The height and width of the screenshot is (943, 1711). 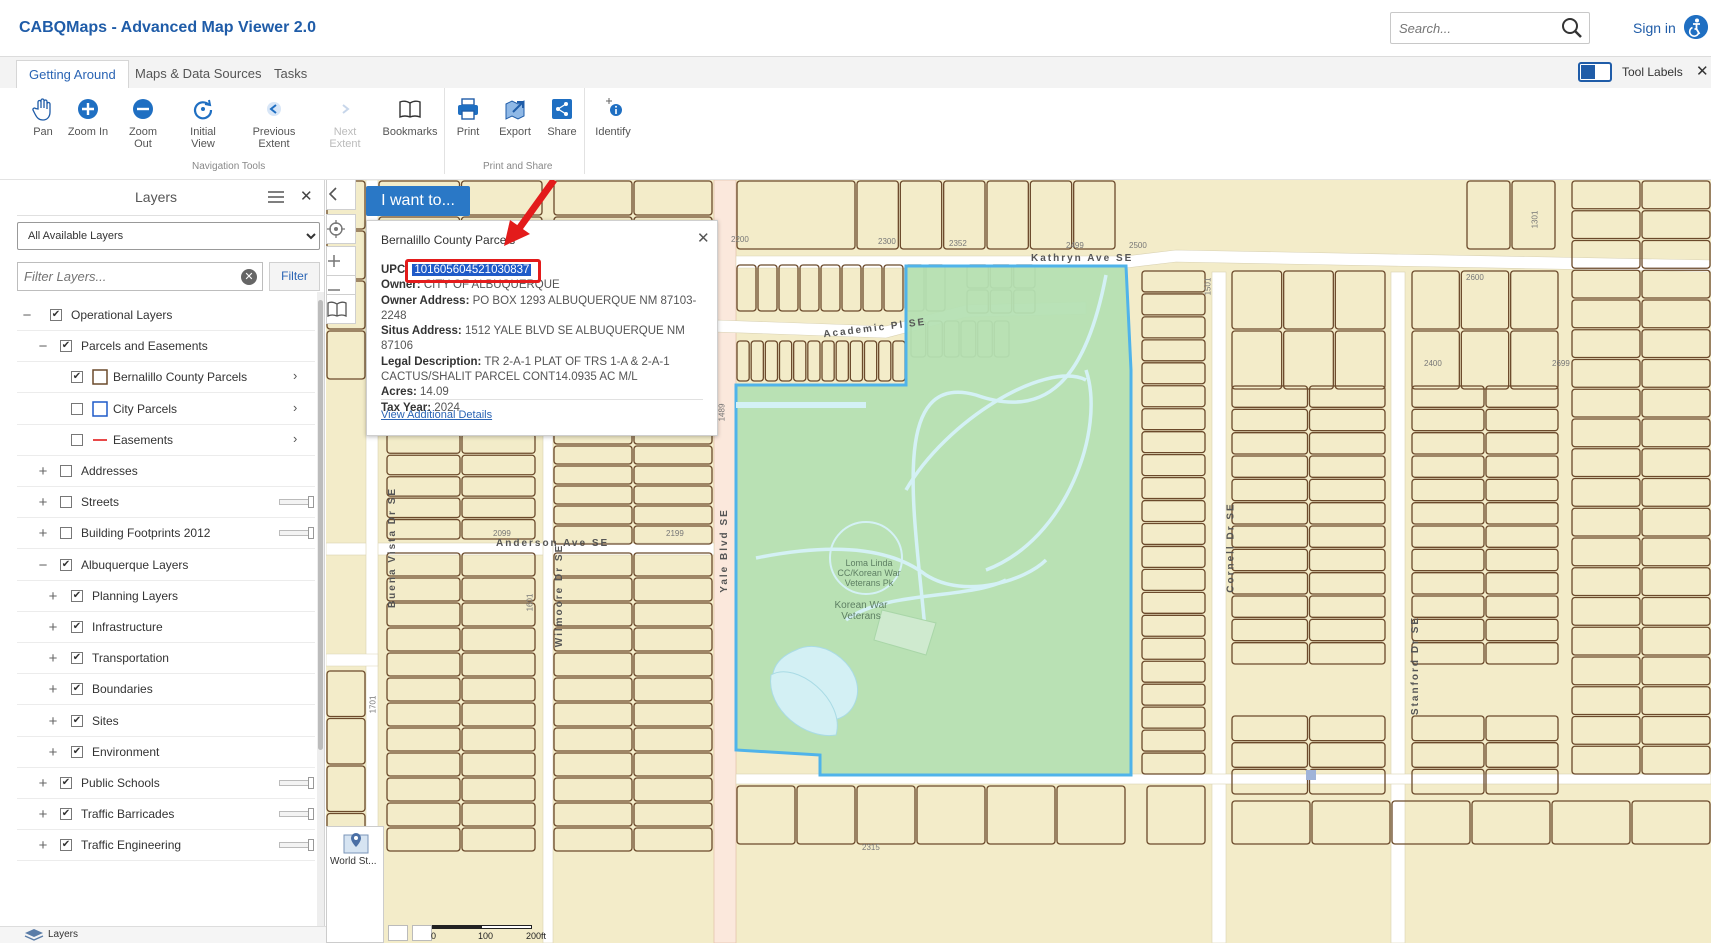 What do you see at coordinates (166, 347) in the screenshot?
I see `layer-row: − ✔ Parcels and Easements` at bounding box center [166, 347].